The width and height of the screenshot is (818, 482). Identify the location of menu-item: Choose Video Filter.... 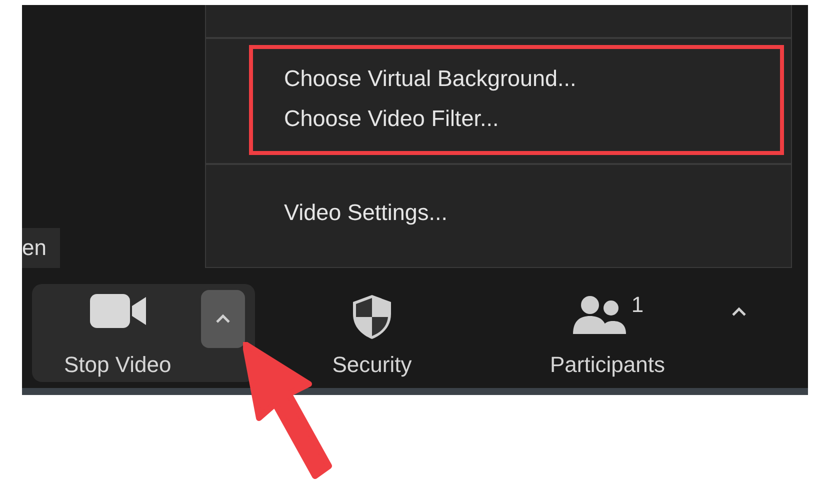
(532, 119).